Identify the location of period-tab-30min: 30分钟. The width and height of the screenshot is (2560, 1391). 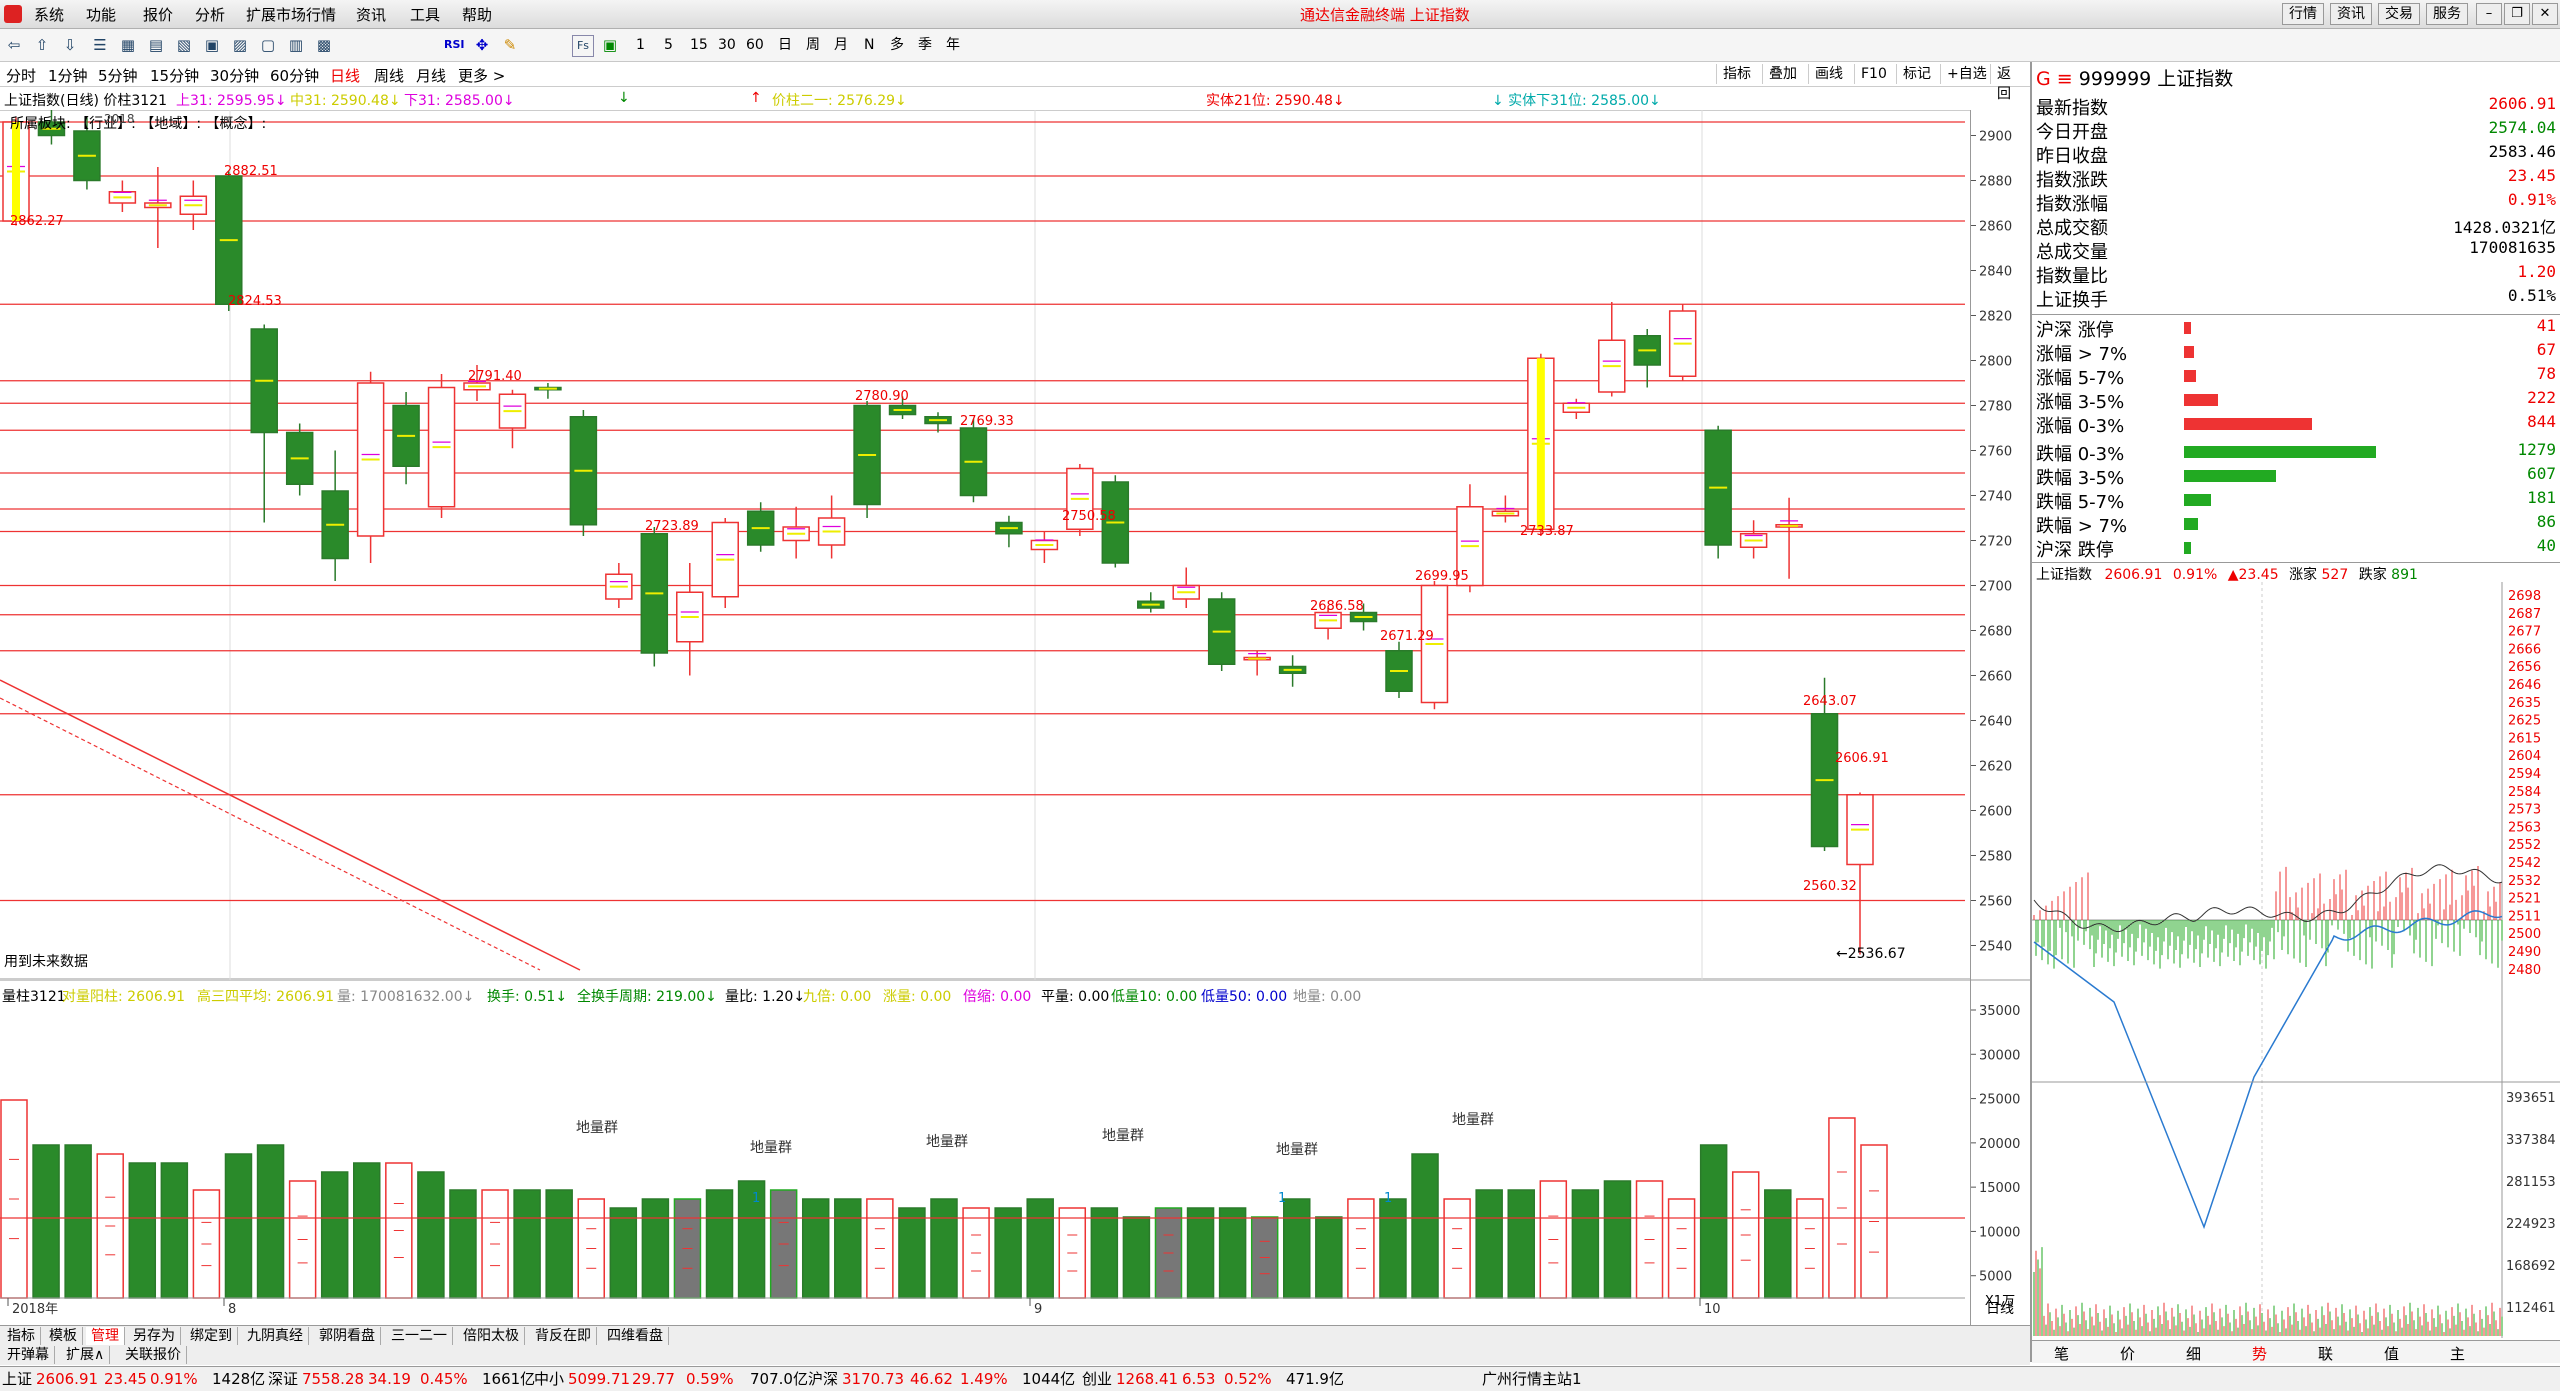
(234, 75).